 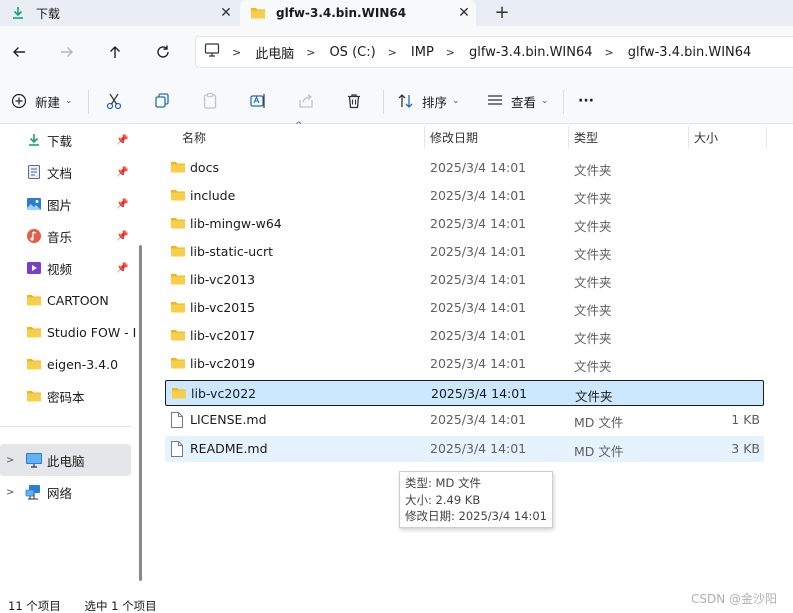 I want to click on file-row: lib-vc2015 2025/3/4 14:01 文件夹, so click(x=464, y=308).